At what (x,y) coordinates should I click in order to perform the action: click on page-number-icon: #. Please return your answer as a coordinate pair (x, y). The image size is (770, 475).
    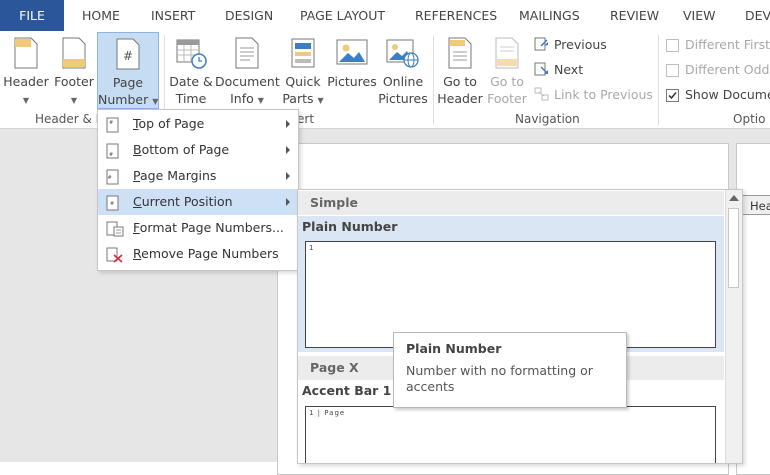
    Looking at the image, I should click on (128, 54).